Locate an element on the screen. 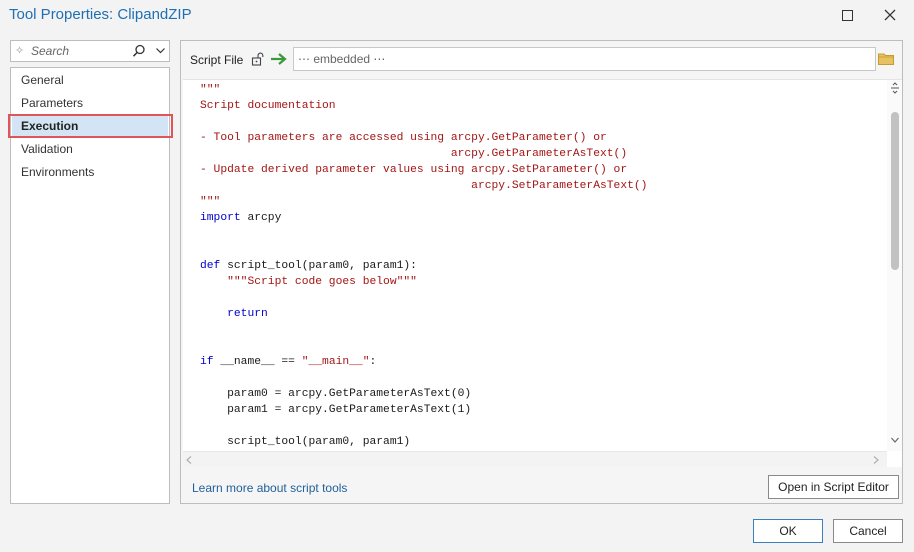 This screenshot has height=552, width=914. code-keyword: return is located at coordinates (247, 314).